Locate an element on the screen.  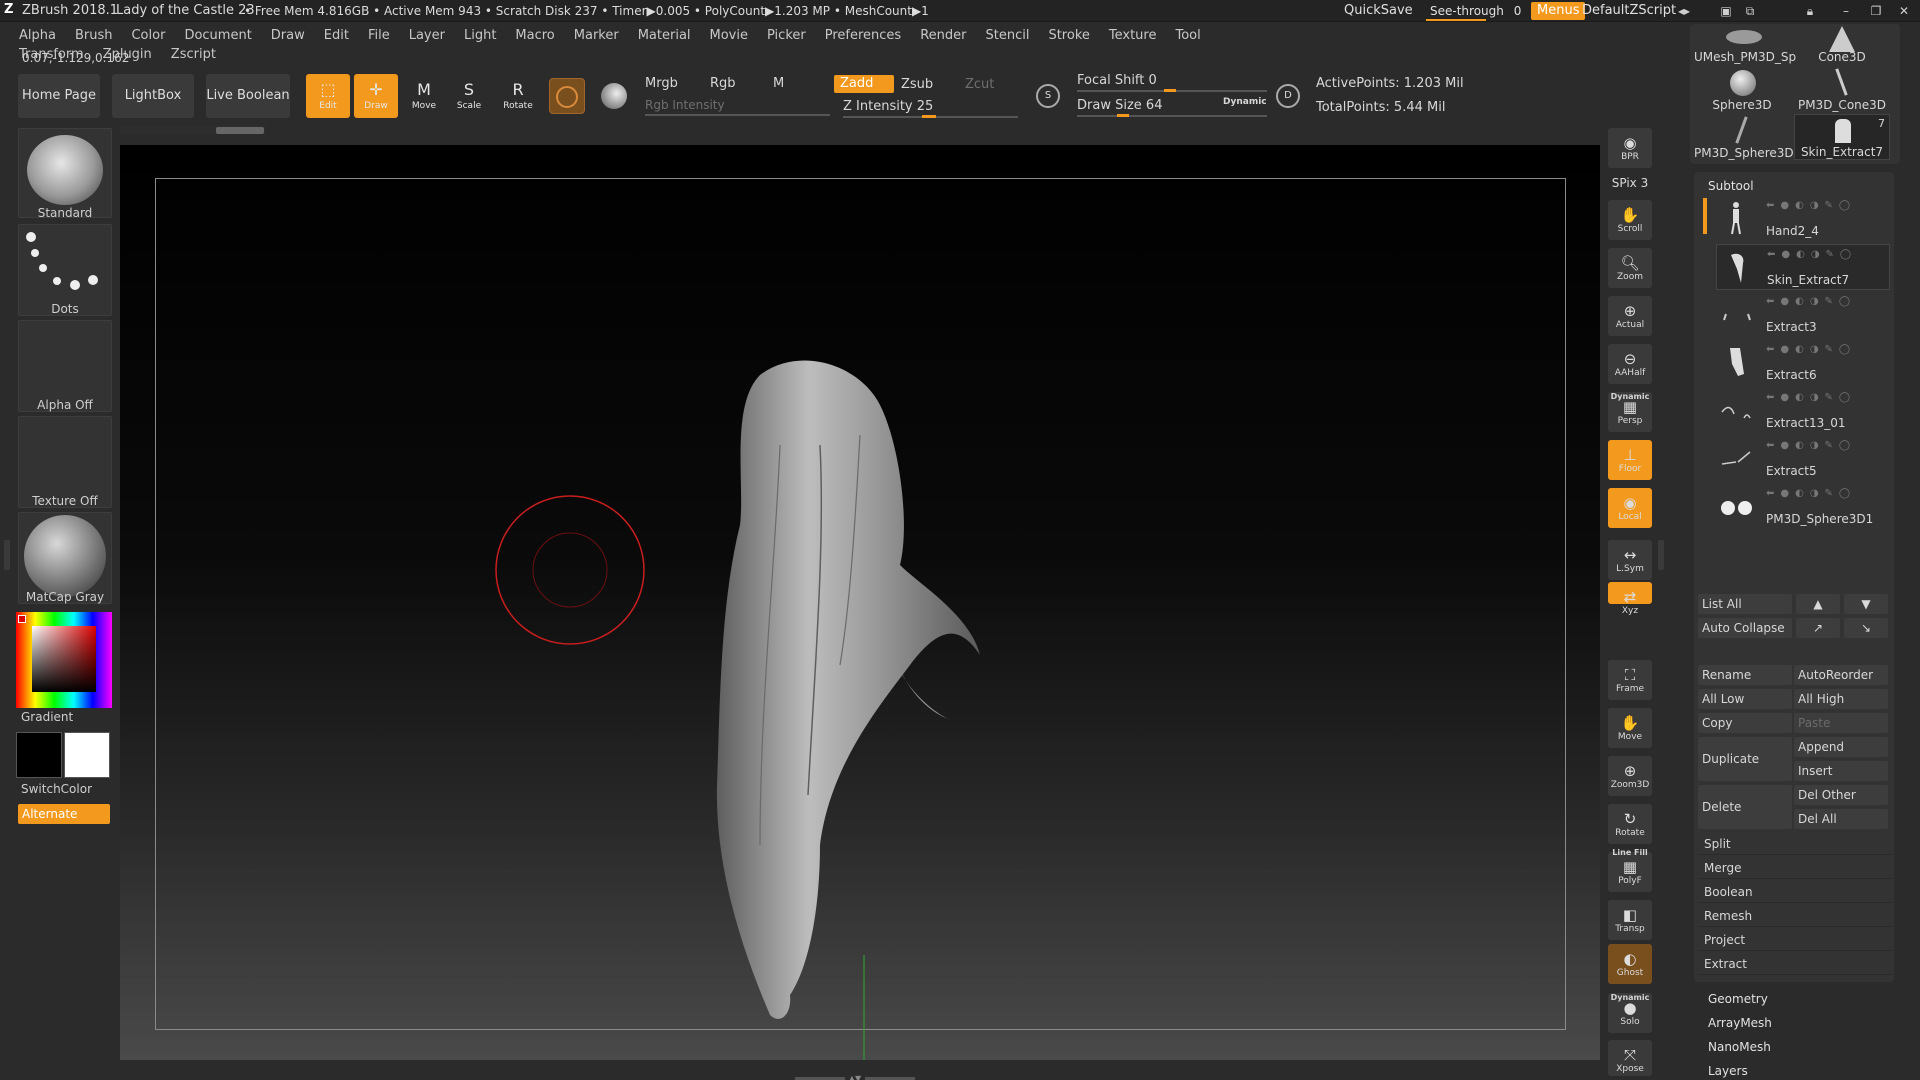
aahalf-button: ⊖ AAHalf is located at coordinates (1630, 364).